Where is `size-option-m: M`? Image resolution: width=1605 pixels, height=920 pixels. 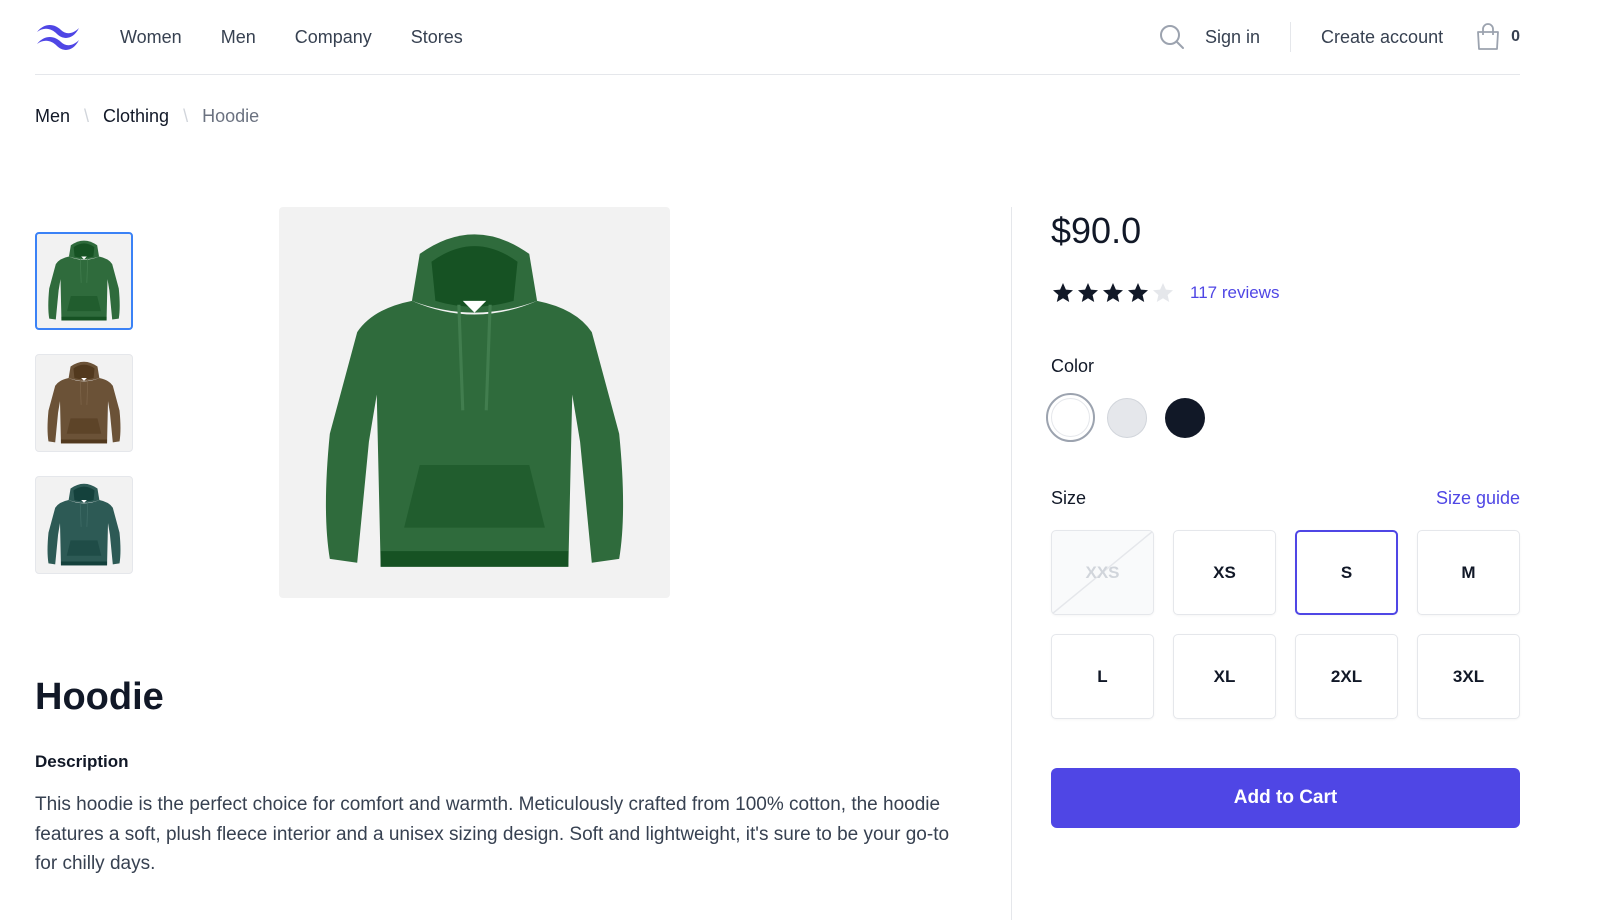 size-option-m: M is located at coordinates (1468, 572).